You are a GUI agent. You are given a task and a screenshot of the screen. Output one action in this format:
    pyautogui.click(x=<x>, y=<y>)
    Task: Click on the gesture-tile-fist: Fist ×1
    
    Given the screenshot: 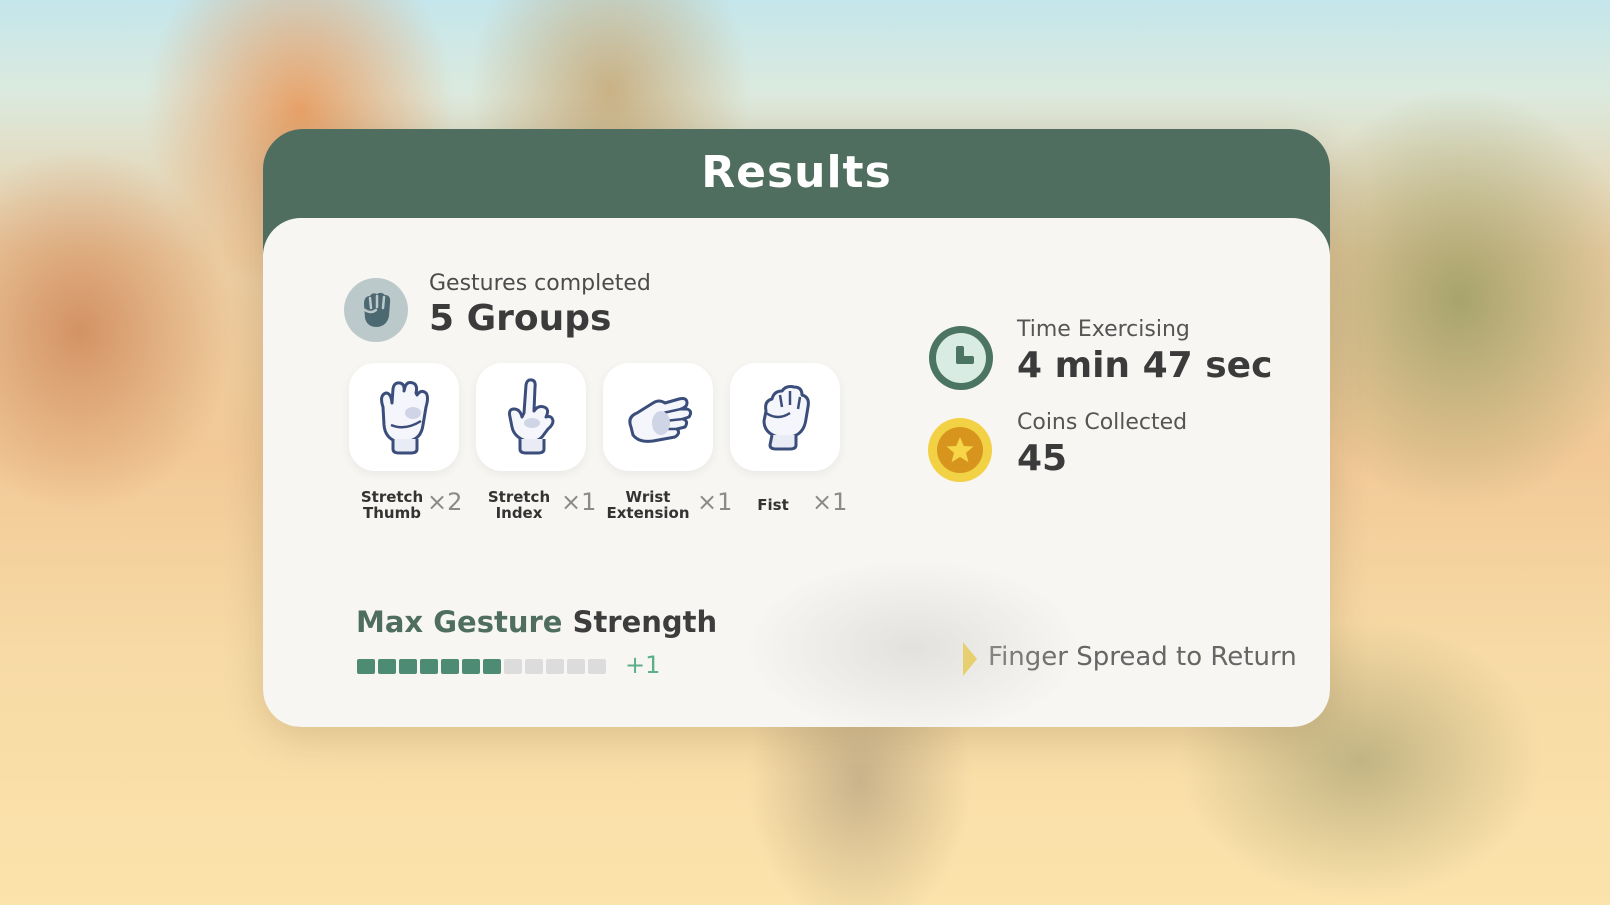 What is the action you would take?
    pyautogui.click(x=793, y=448)
    